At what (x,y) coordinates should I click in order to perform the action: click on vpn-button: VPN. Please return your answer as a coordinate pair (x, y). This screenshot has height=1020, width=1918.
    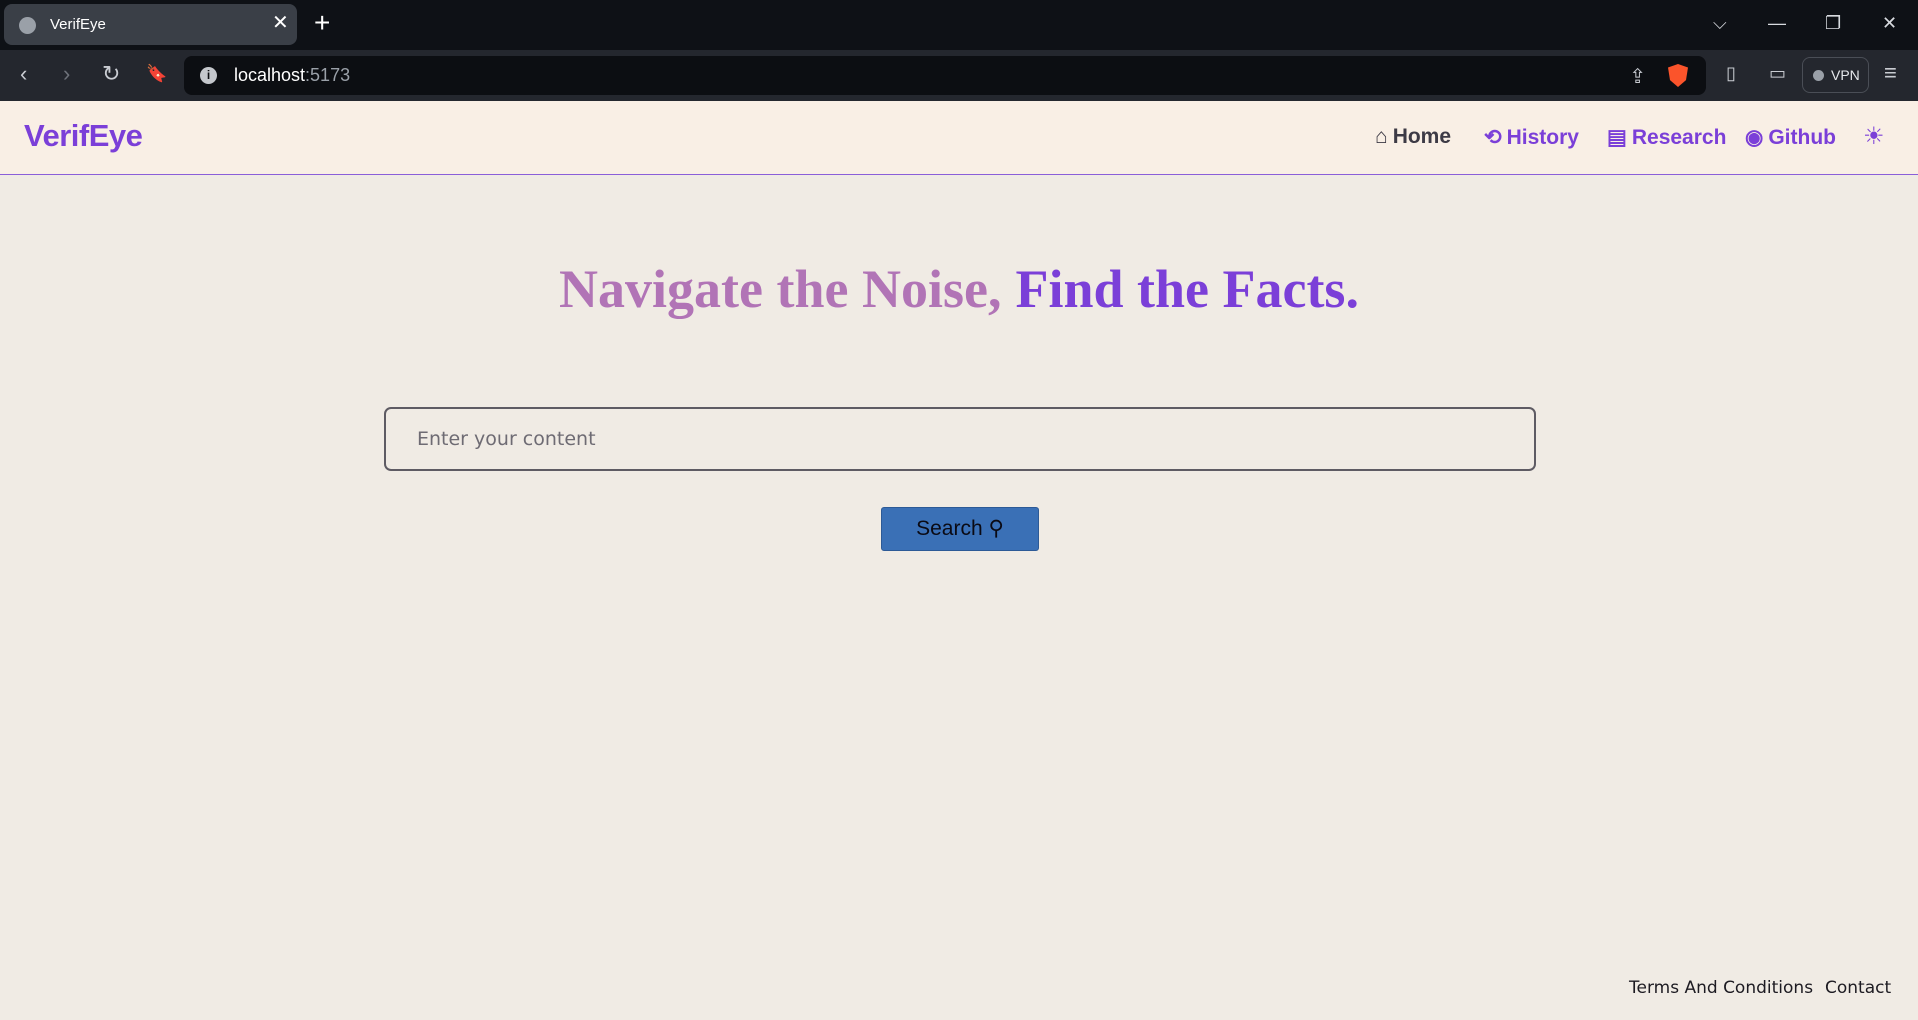
    Looking at the image, I should click on (1835, 75).